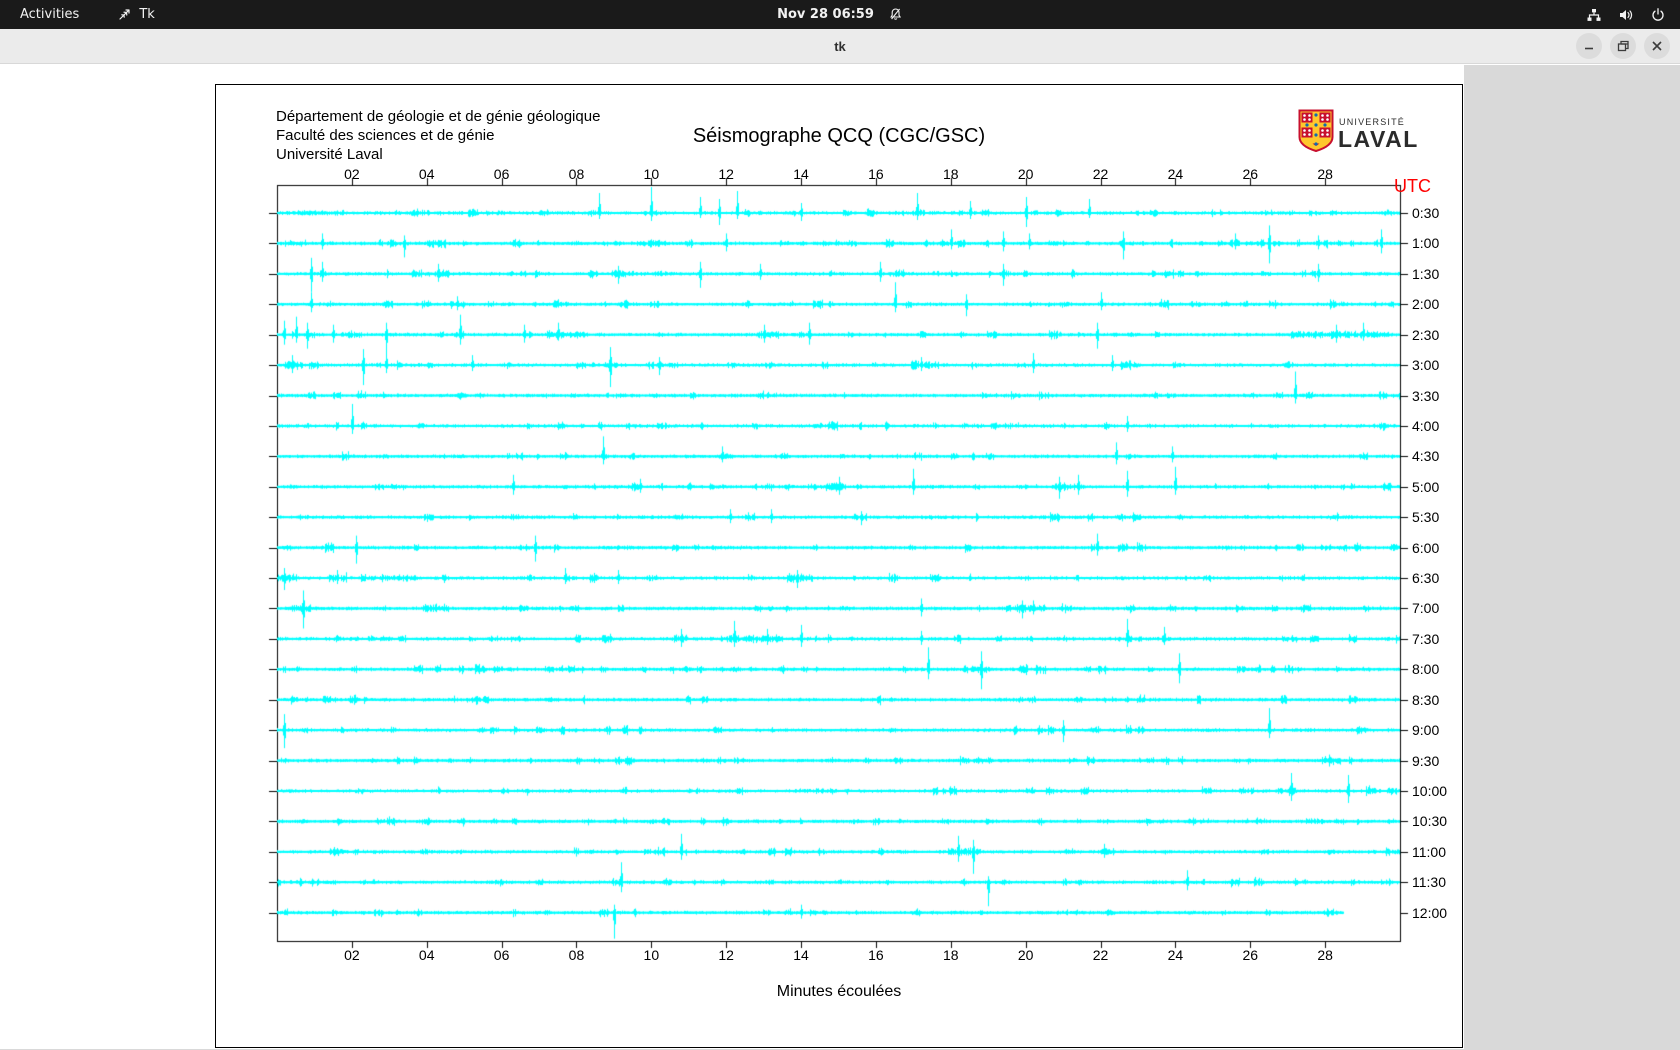  What do you see at coordinates (651, 955) in the screenshot?
I see `x-tick-label-bottom: 10` at bounding box center [651, 955].